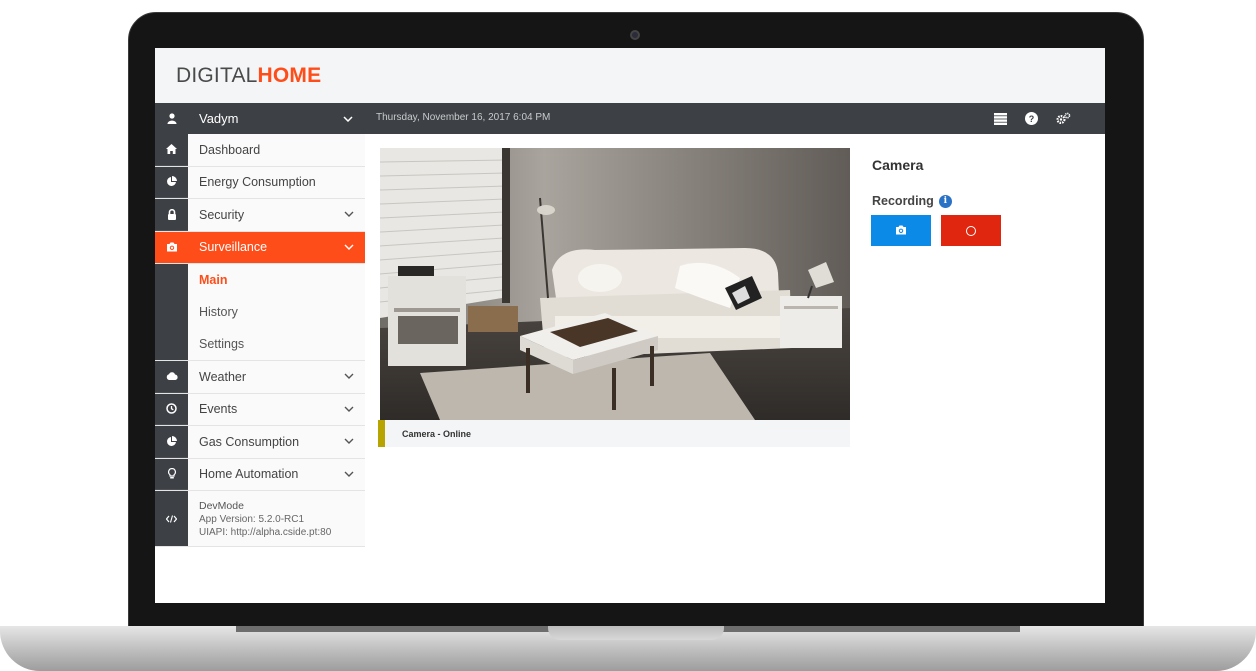  What do you see at coordinates (1063, 118) in the screenshot?
I see `settings-icon` at bounding box center [1063, 118].